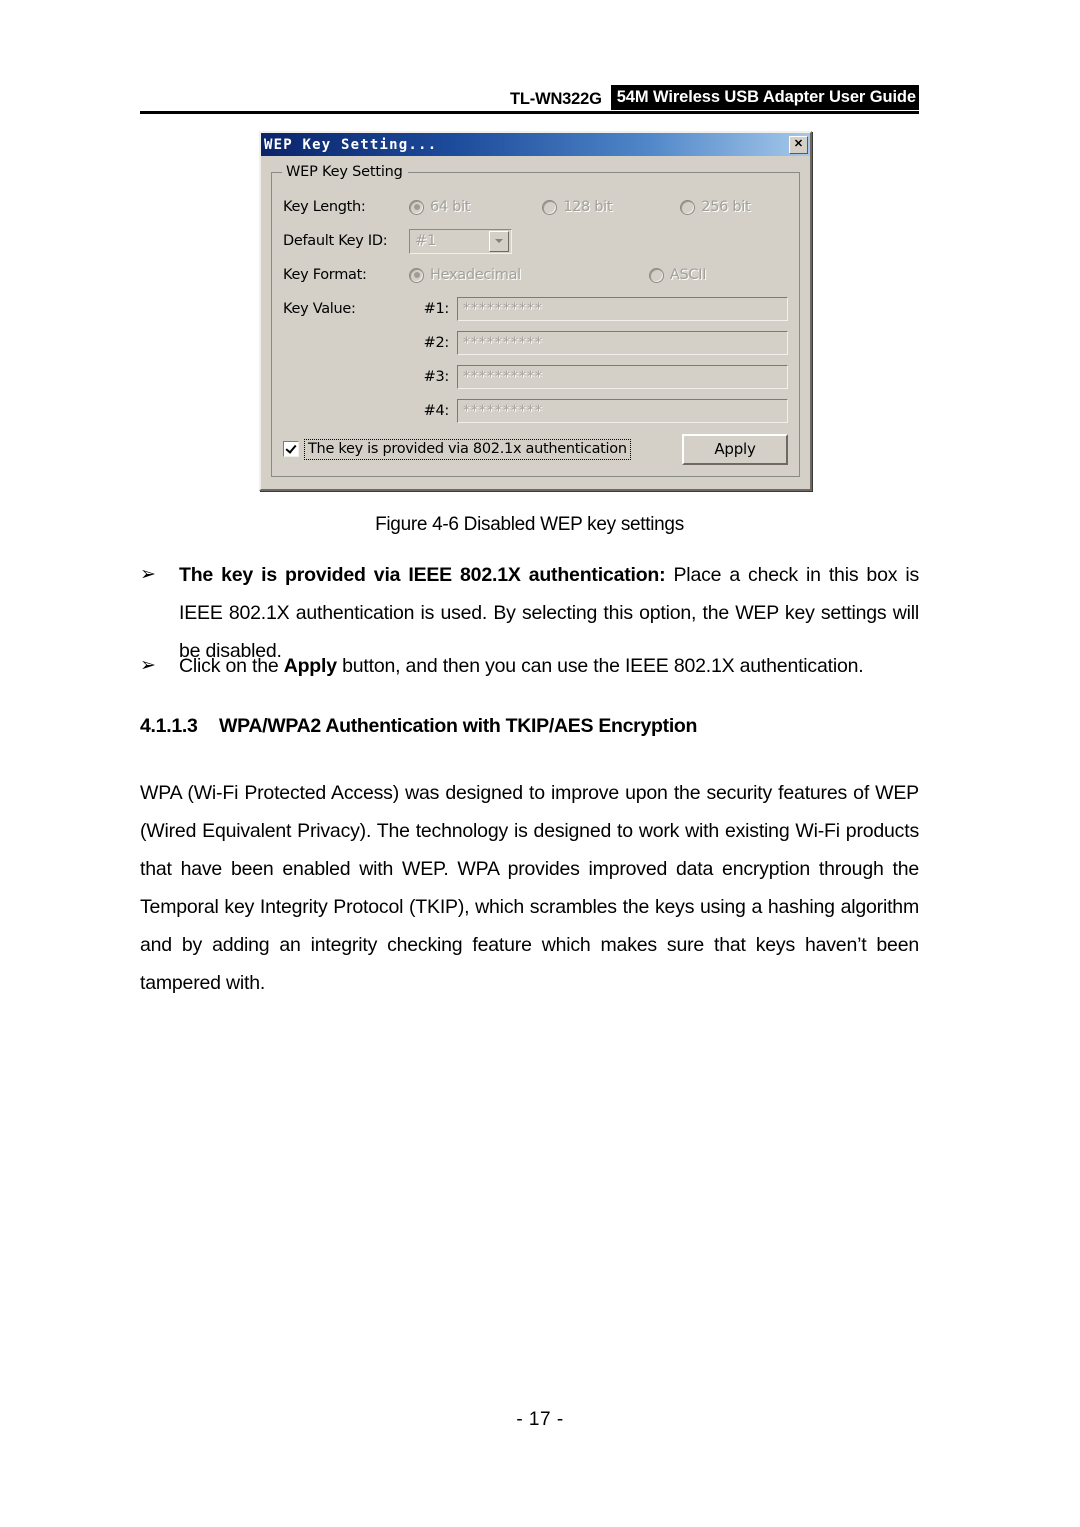 The height and width of the screenshot is (1527, 1080). What do you see at coordinates (325, 275) in the screenshot?
I see `key-format-label: Key Format:` at bounding box center [325, 275].